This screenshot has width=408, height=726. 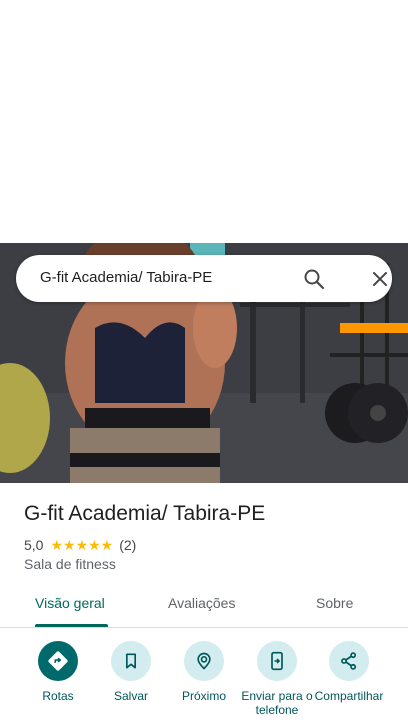 I want to click on active-tab-indicator, so click(x=71, y=625).